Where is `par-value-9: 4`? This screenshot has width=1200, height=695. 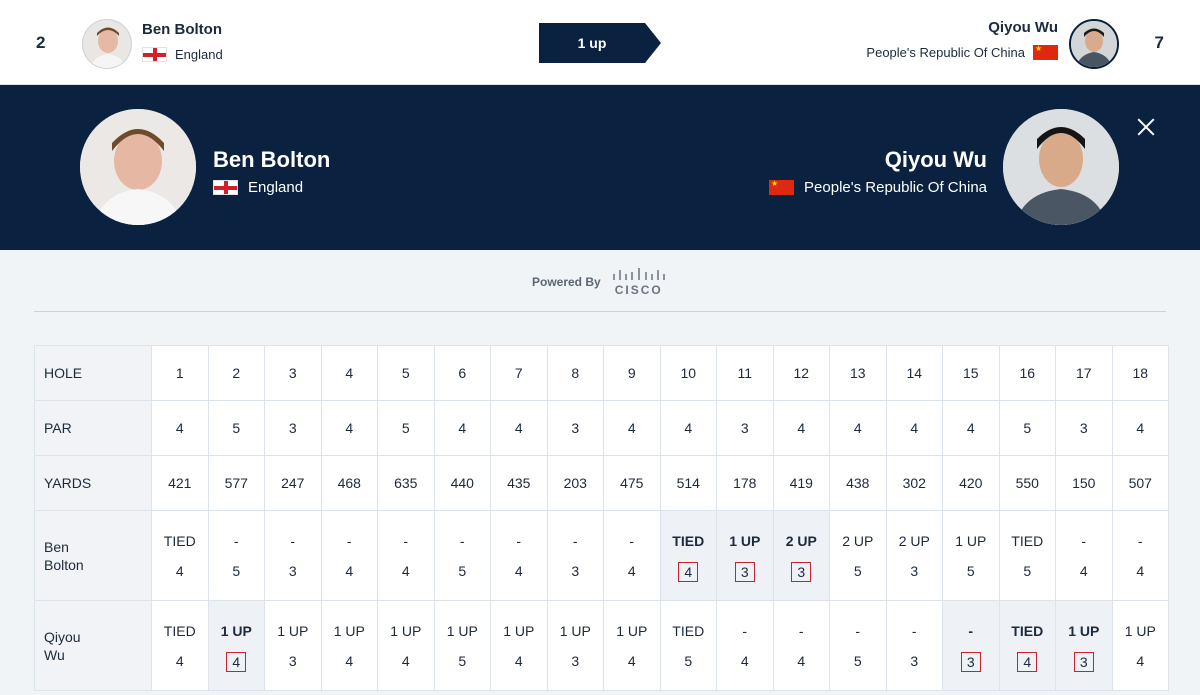 par-value-9: 4 is located at coordinates (632, 428).